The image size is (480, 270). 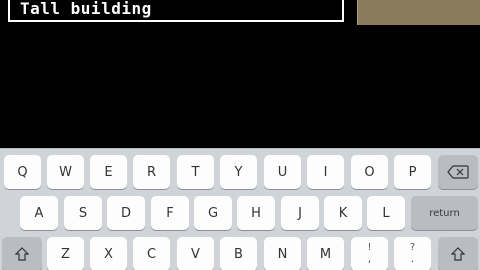 I want to click on key-v: V, so click(x=195, y=253).